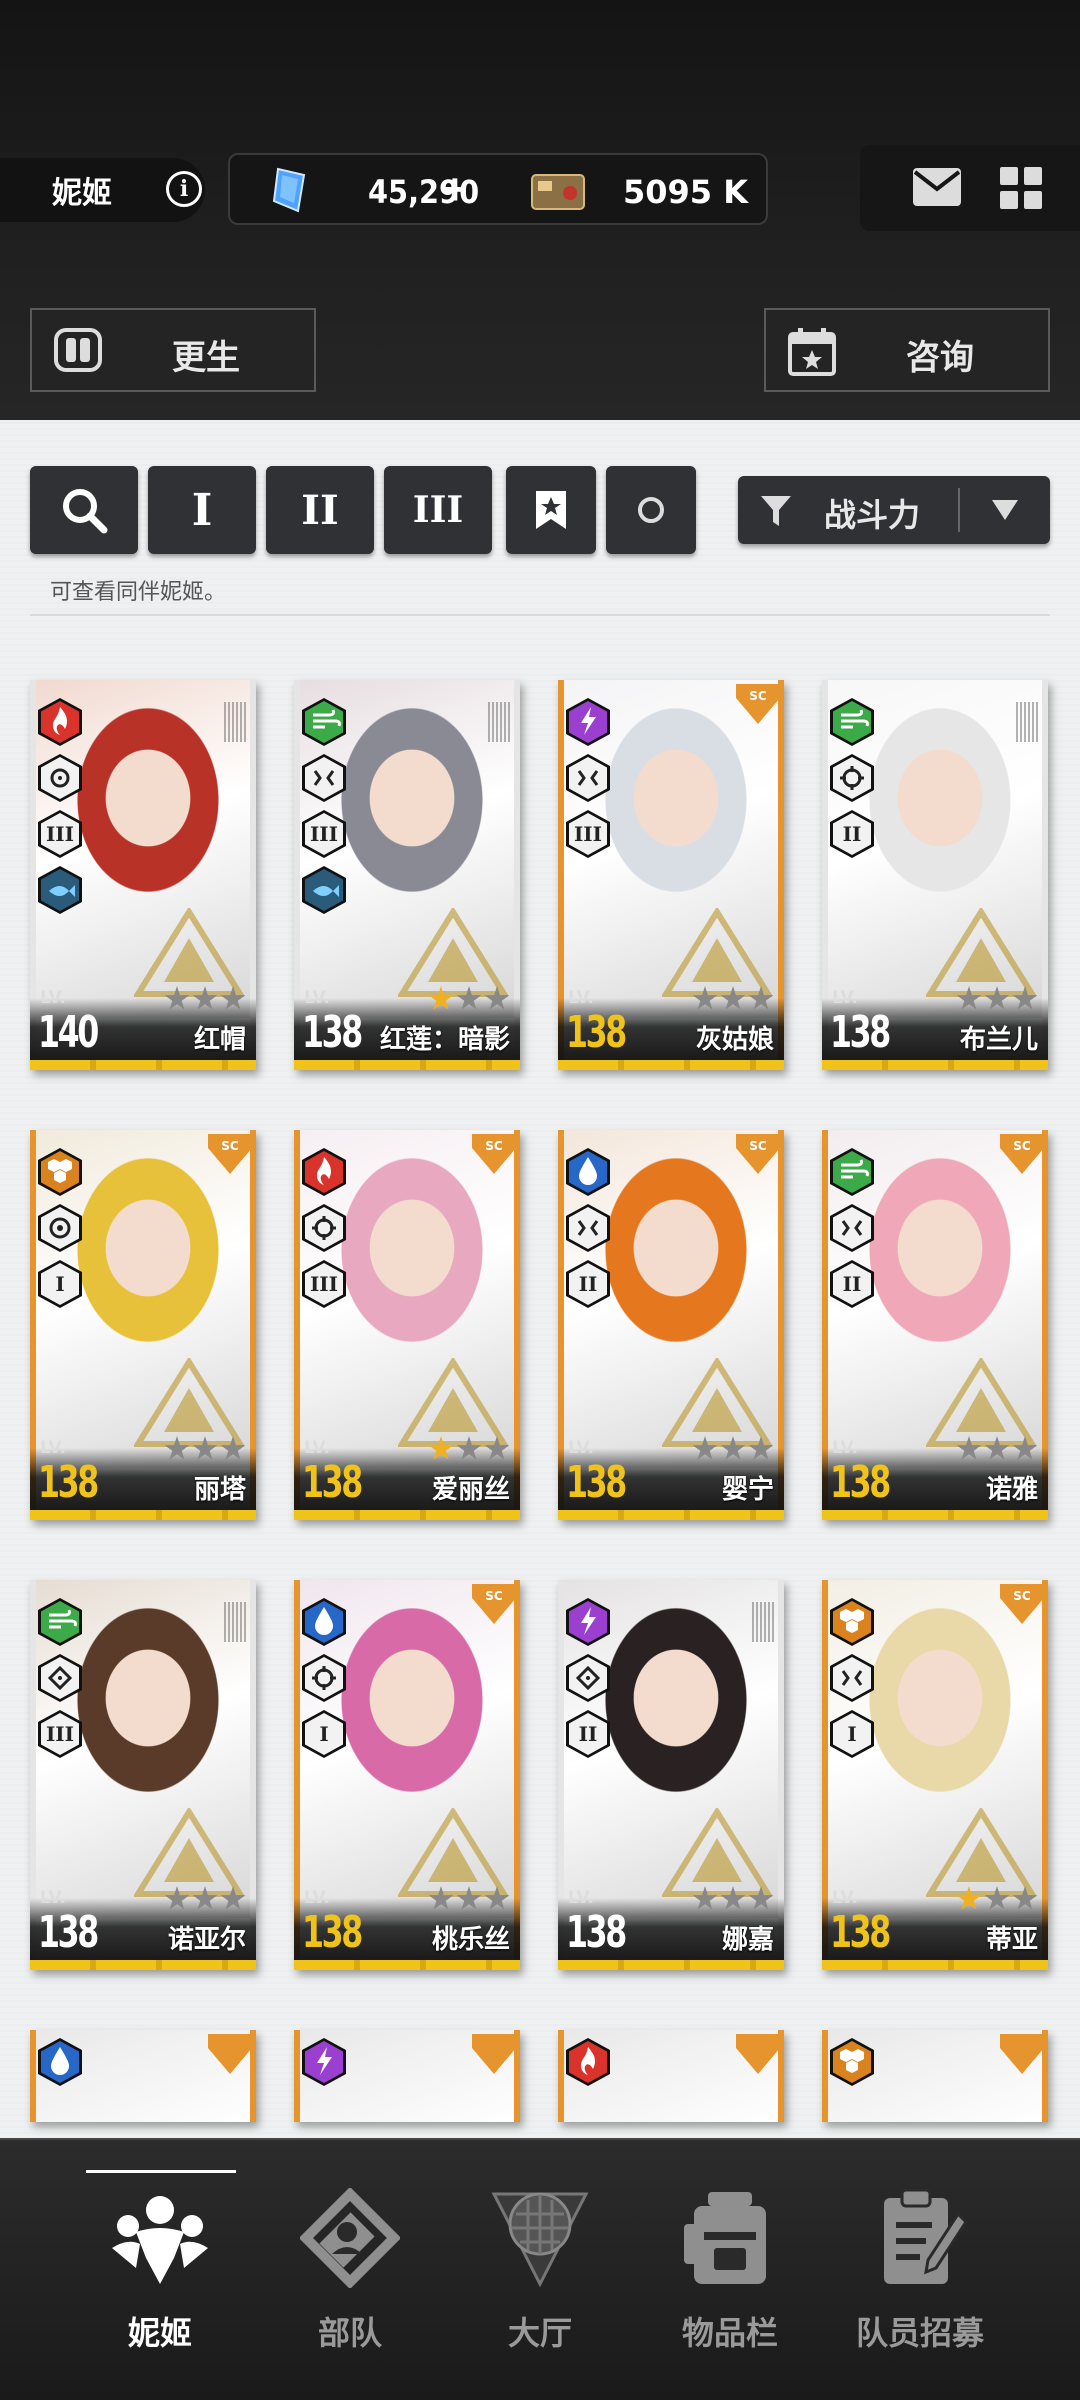  Describe the element at coordinates (324, 1171) in the screenshot. I see `fire-element-icon` at that location.